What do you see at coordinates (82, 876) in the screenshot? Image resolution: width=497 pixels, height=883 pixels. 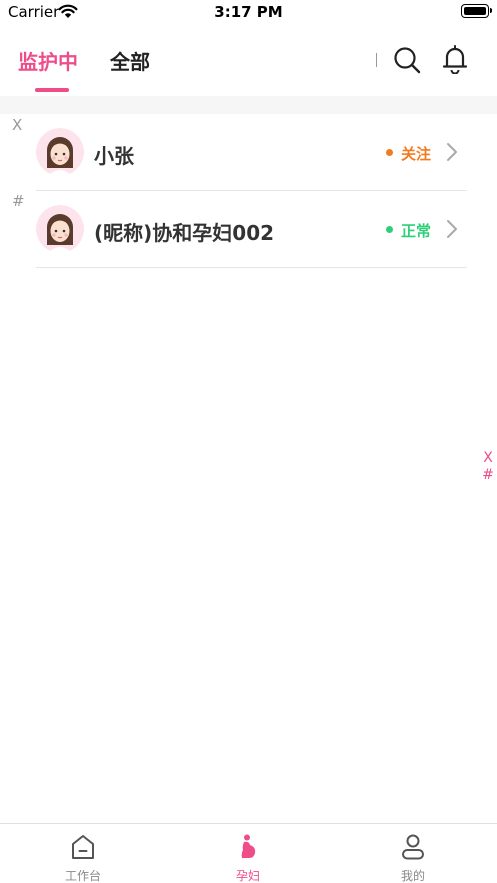 I see `tab-label: 工作台` at bounding box center [82, 876].